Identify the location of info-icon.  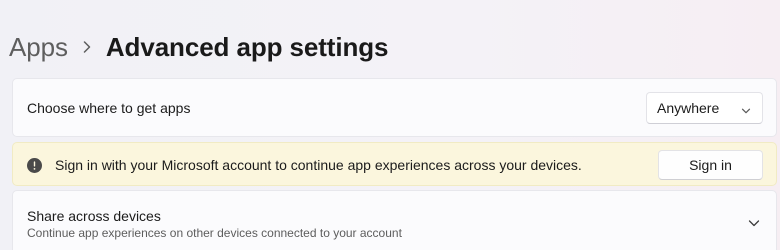
(34, 165).